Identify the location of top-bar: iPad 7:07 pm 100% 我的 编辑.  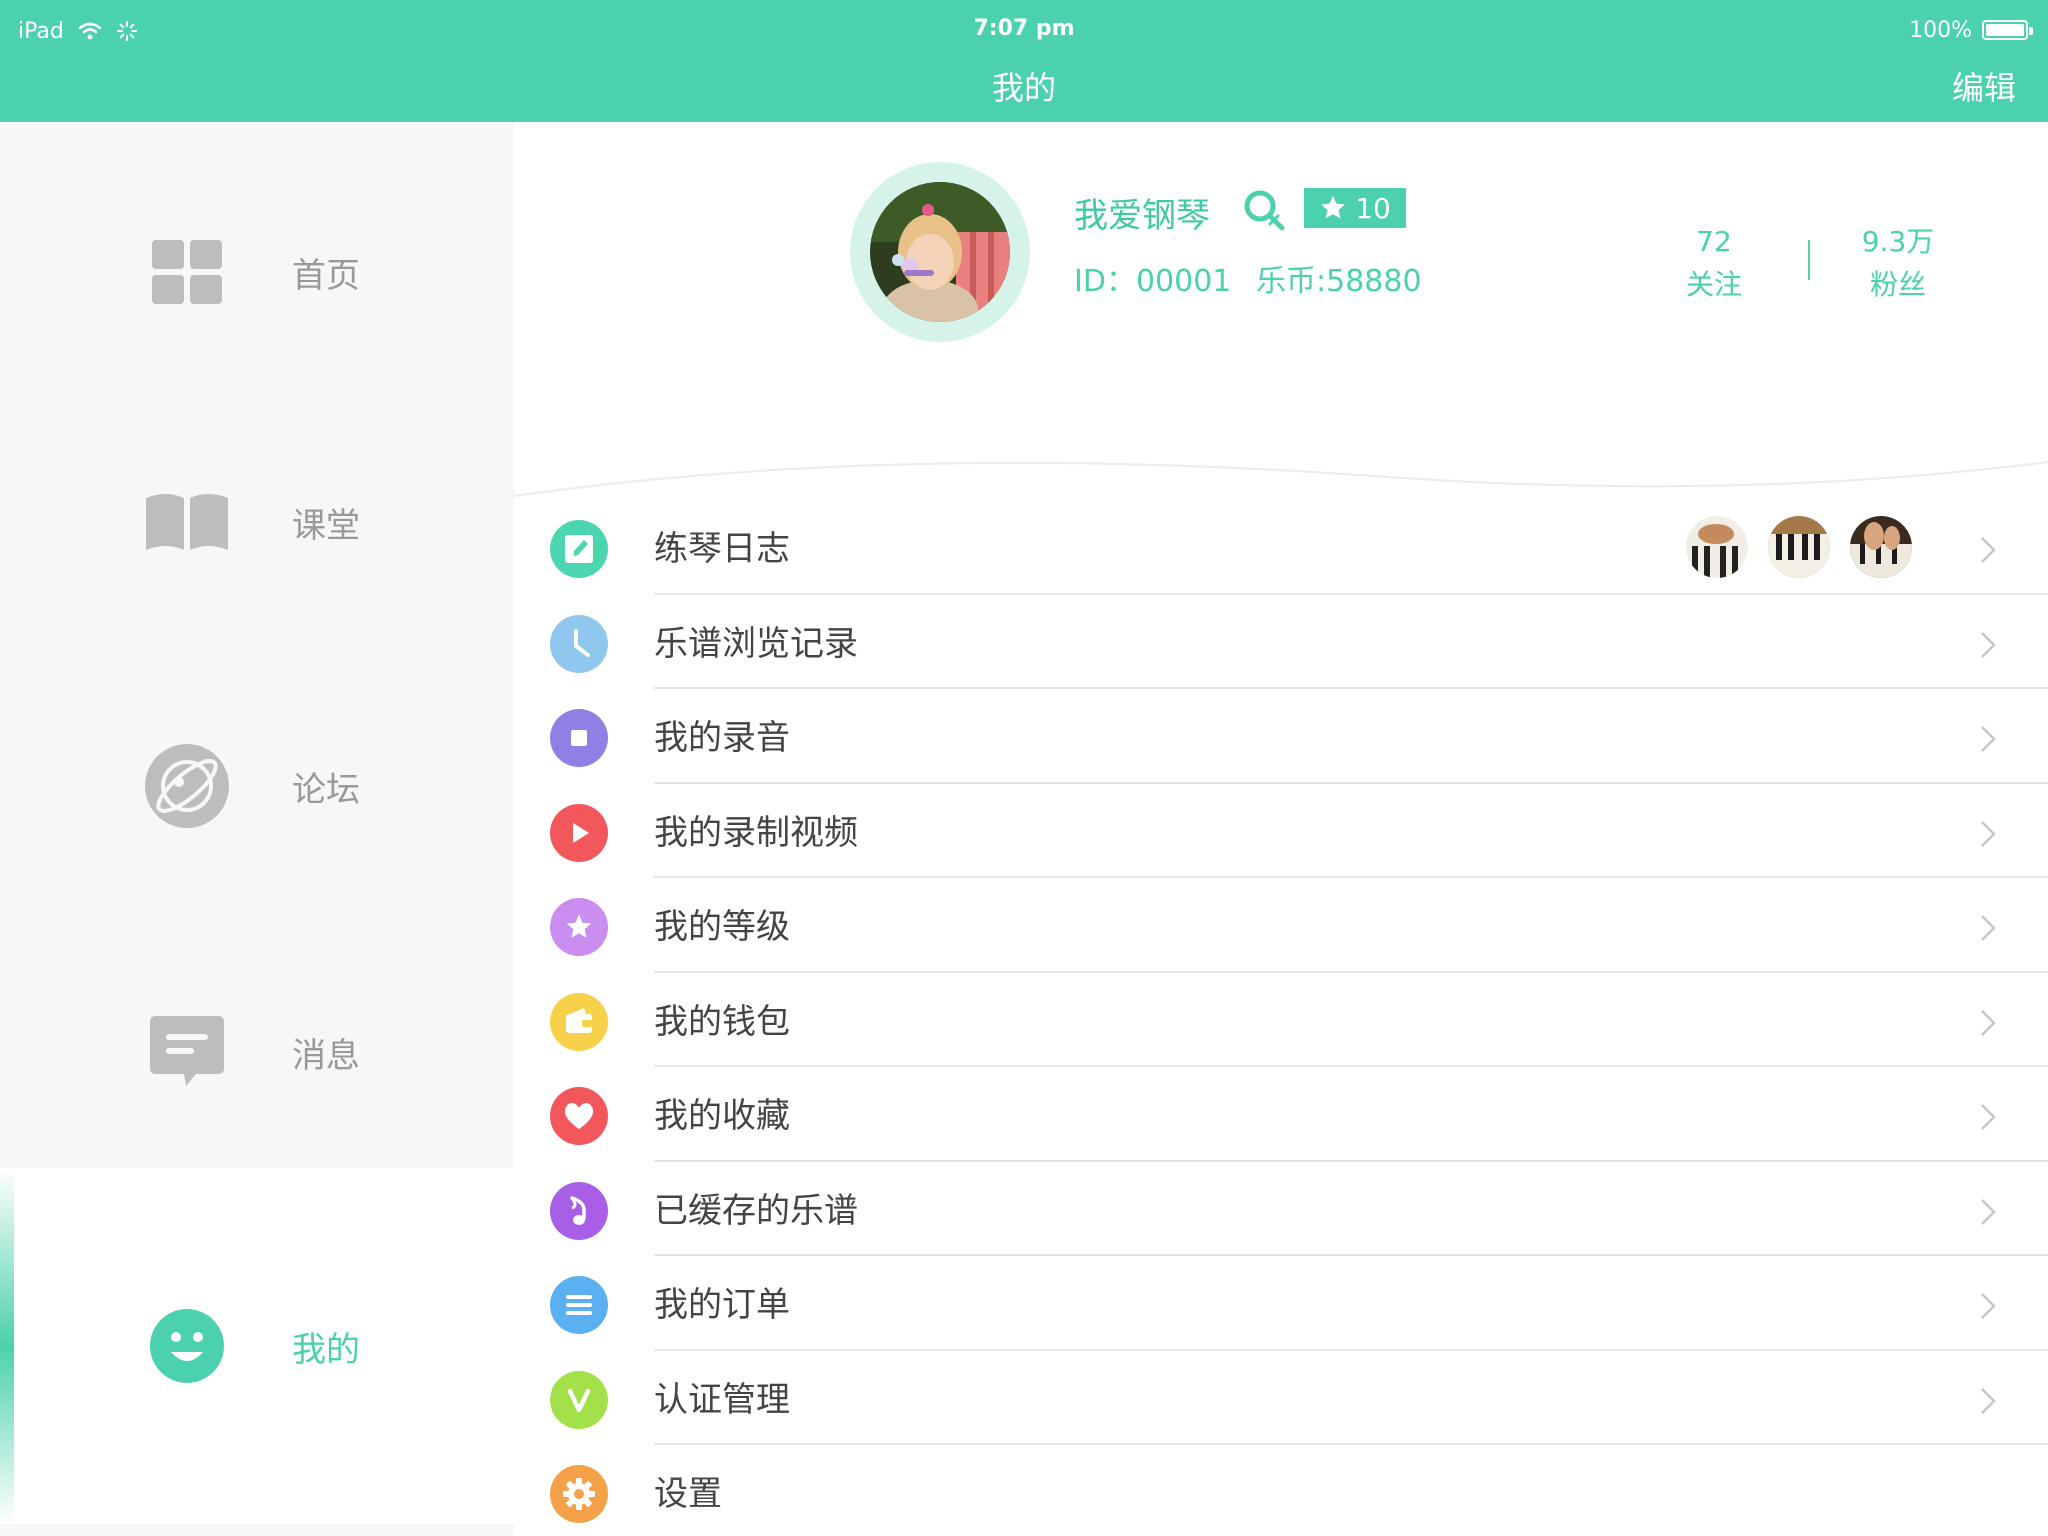
(1024, 61).